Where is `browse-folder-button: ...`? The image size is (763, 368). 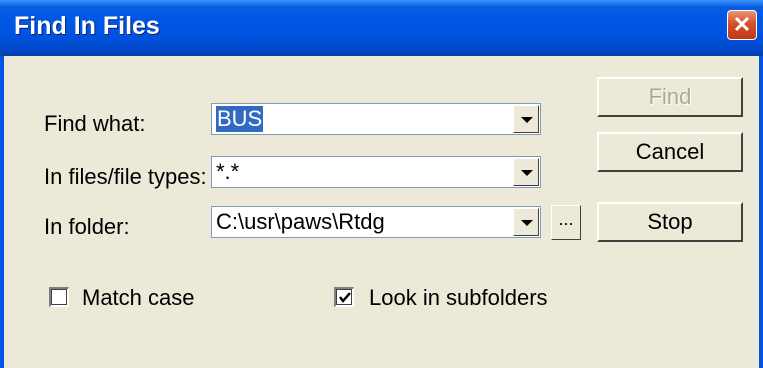 browse-folder-button: ... is located at coordinates (566, 222).